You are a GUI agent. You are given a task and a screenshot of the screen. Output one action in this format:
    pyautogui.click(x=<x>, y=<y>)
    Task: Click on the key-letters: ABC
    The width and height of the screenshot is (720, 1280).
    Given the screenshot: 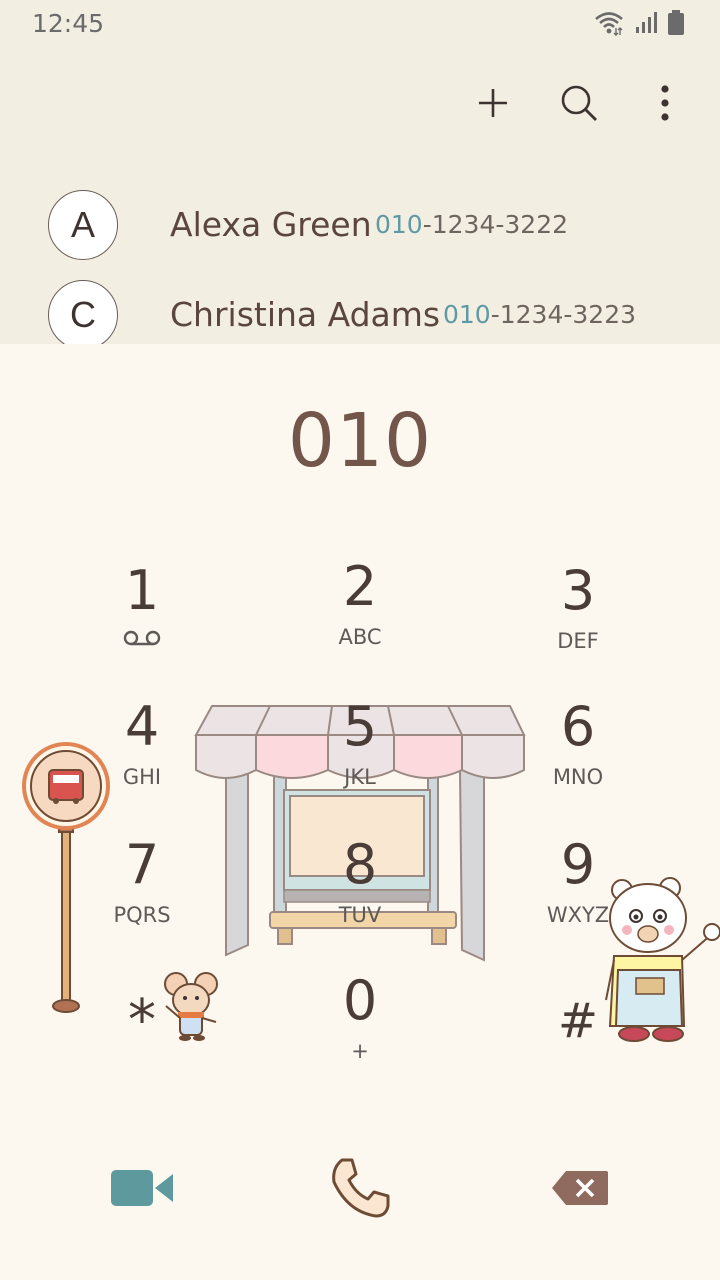 What is the action you would take?
    pyautogui.click(x=360, y=637)
    